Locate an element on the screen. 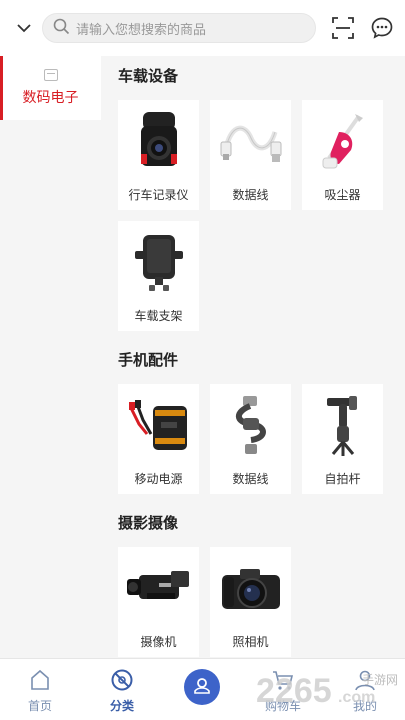  product-name: 移动电源 is located at coordinates (158, 479).